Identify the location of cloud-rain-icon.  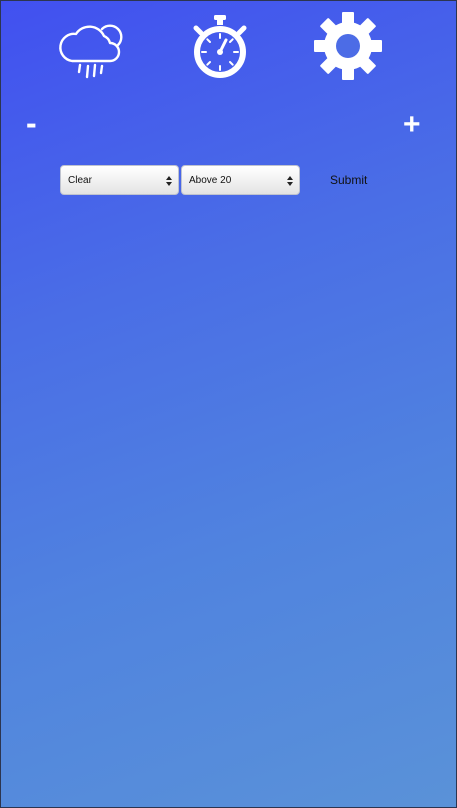
(93, 47).